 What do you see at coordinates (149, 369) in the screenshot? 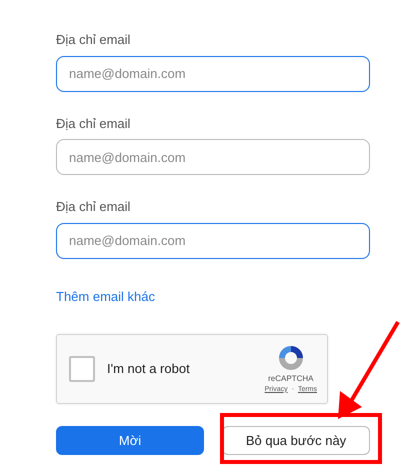
I see `captcha-label: I'm not a robot` at bounding box center [149, 369].